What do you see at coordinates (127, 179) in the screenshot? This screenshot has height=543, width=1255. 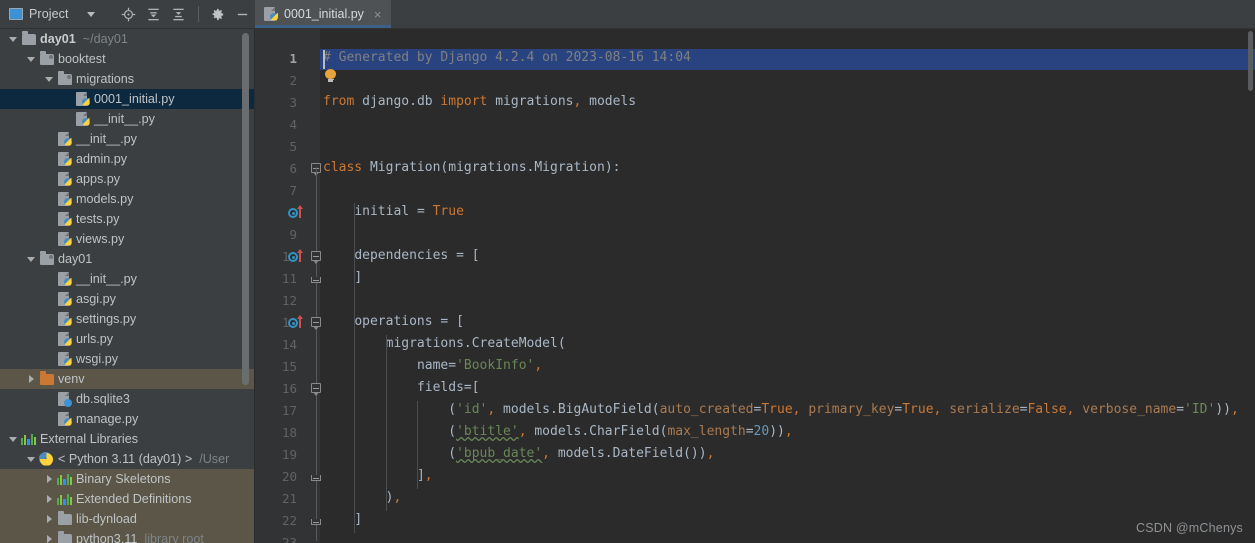 I see `tree-item-apps-py: apps.py` at bounding box center [127, 179].